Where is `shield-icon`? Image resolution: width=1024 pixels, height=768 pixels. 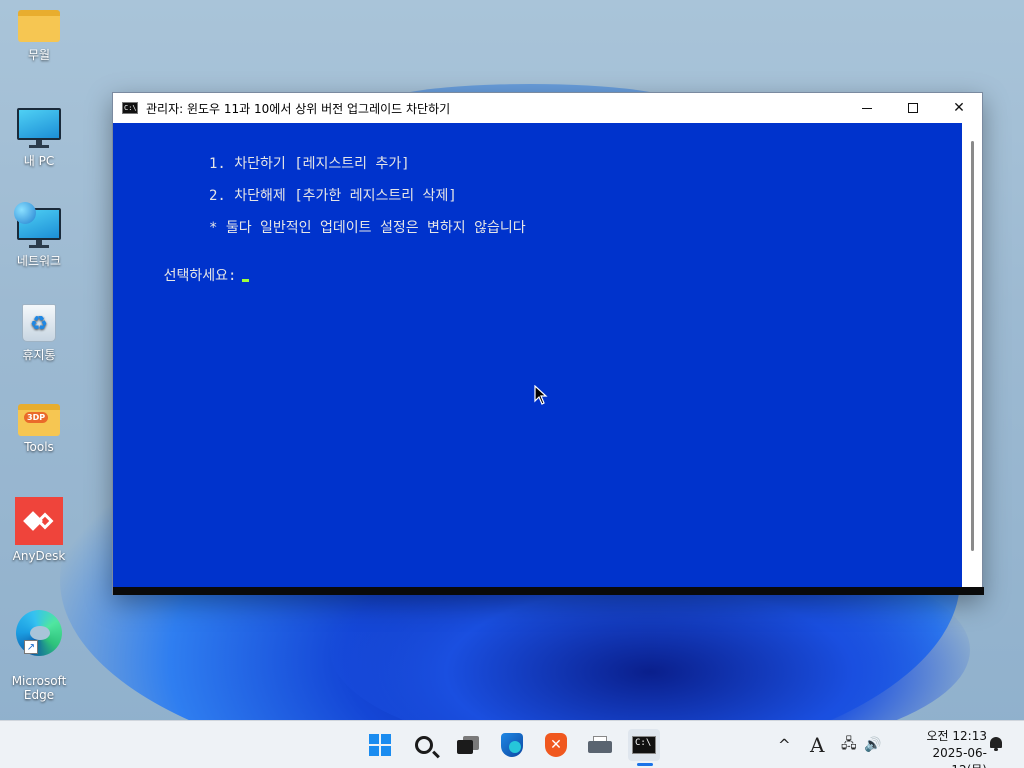
shield-icon is located at coordinates (512, 745).